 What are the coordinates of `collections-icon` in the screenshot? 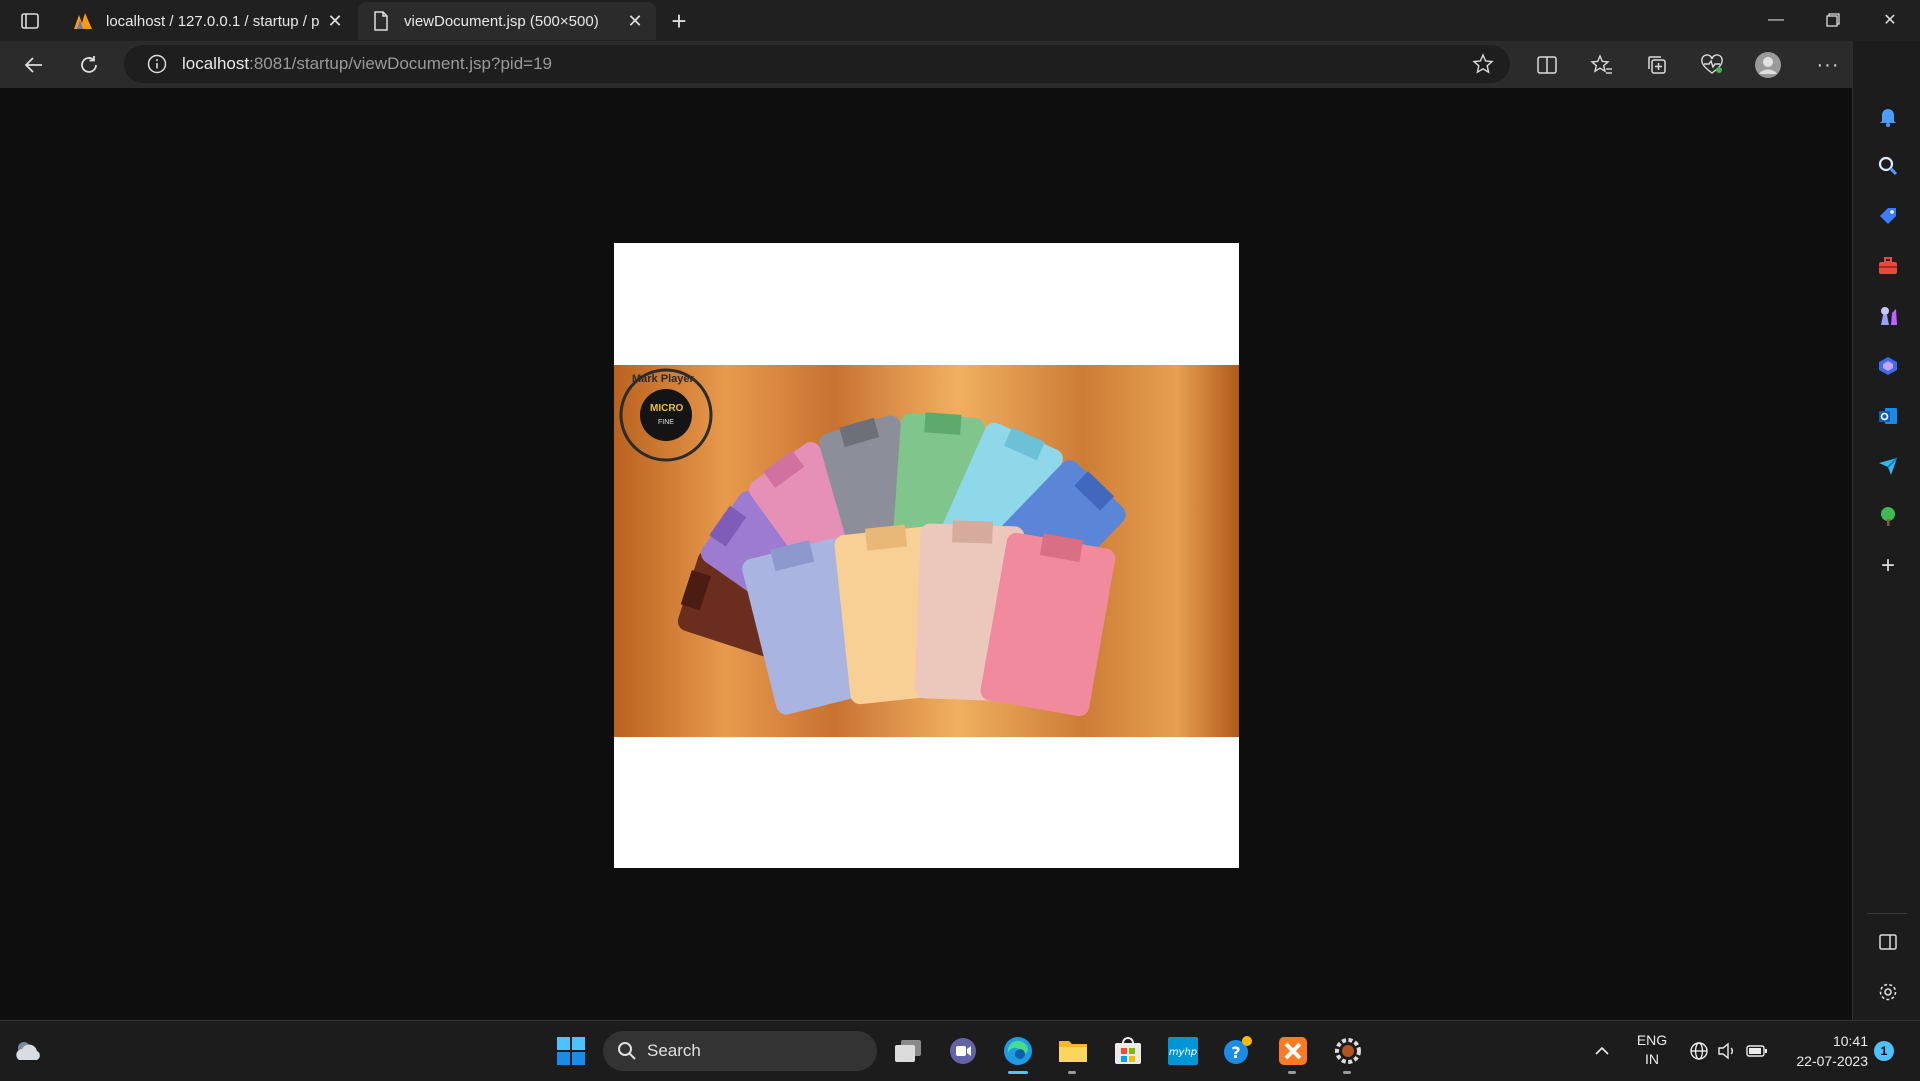 It's located at (1657, 65).